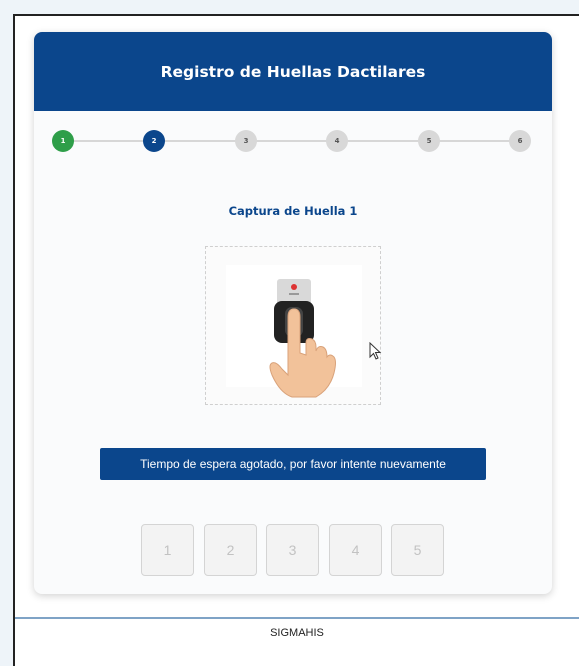 The image size is (579, 666). I want to click on footer-divider, so click(297, 618).